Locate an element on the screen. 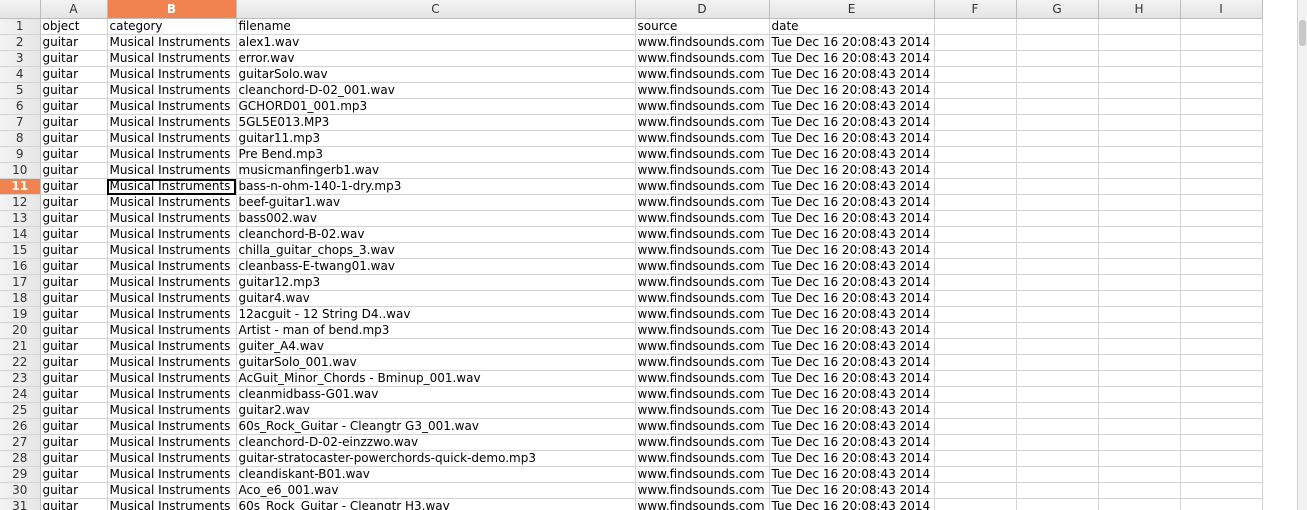 The image size is (1307, 510). cell-g26 is located at coordinates (1057, 426).